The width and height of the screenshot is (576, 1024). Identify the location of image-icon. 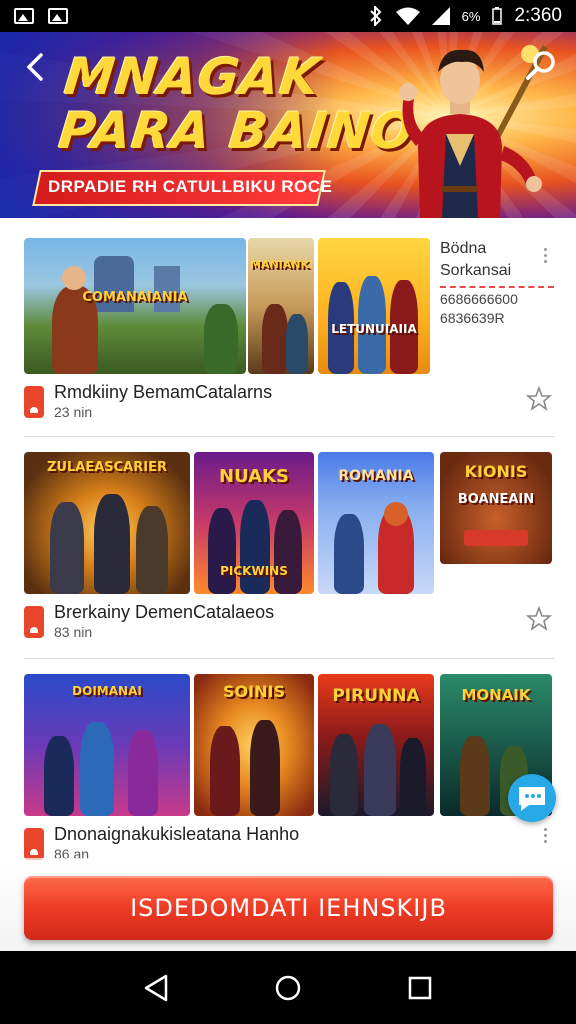
(24, 16).